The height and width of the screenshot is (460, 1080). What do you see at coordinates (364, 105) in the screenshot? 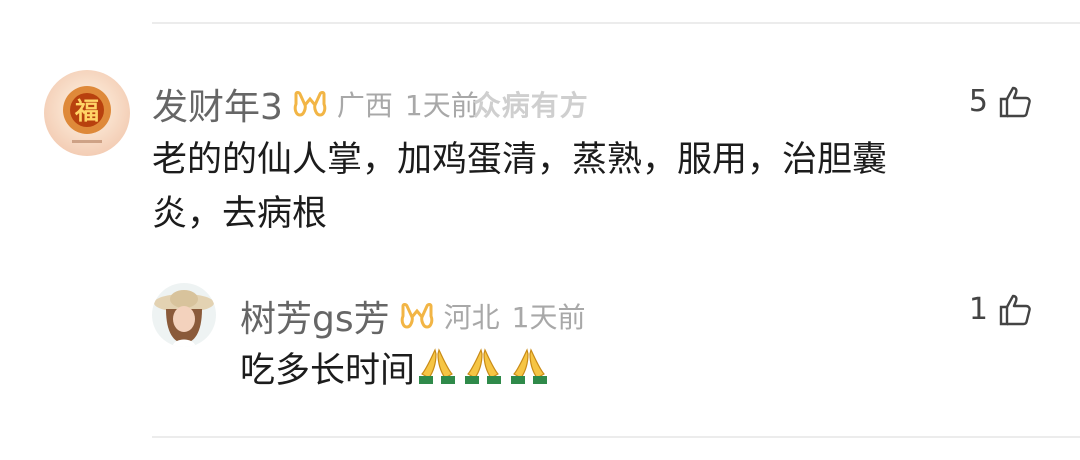
I see `location: 广西` at bounding box center [364, 105].